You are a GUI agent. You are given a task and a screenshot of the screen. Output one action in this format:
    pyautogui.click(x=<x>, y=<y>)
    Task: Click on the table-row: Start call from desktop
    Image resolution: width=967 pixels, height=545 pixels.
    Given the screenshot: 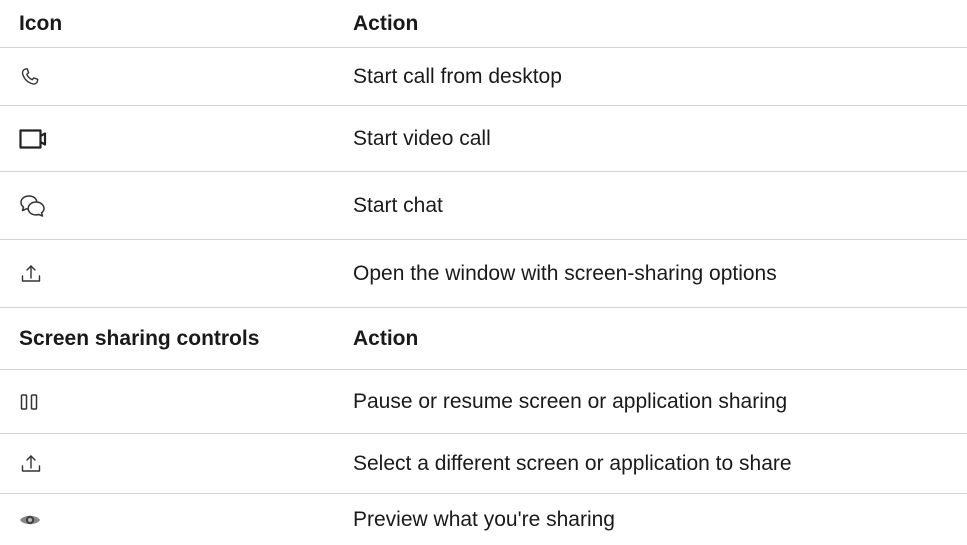 What is the action you would take?
    pyautogui.click(x=483, y=77)
    